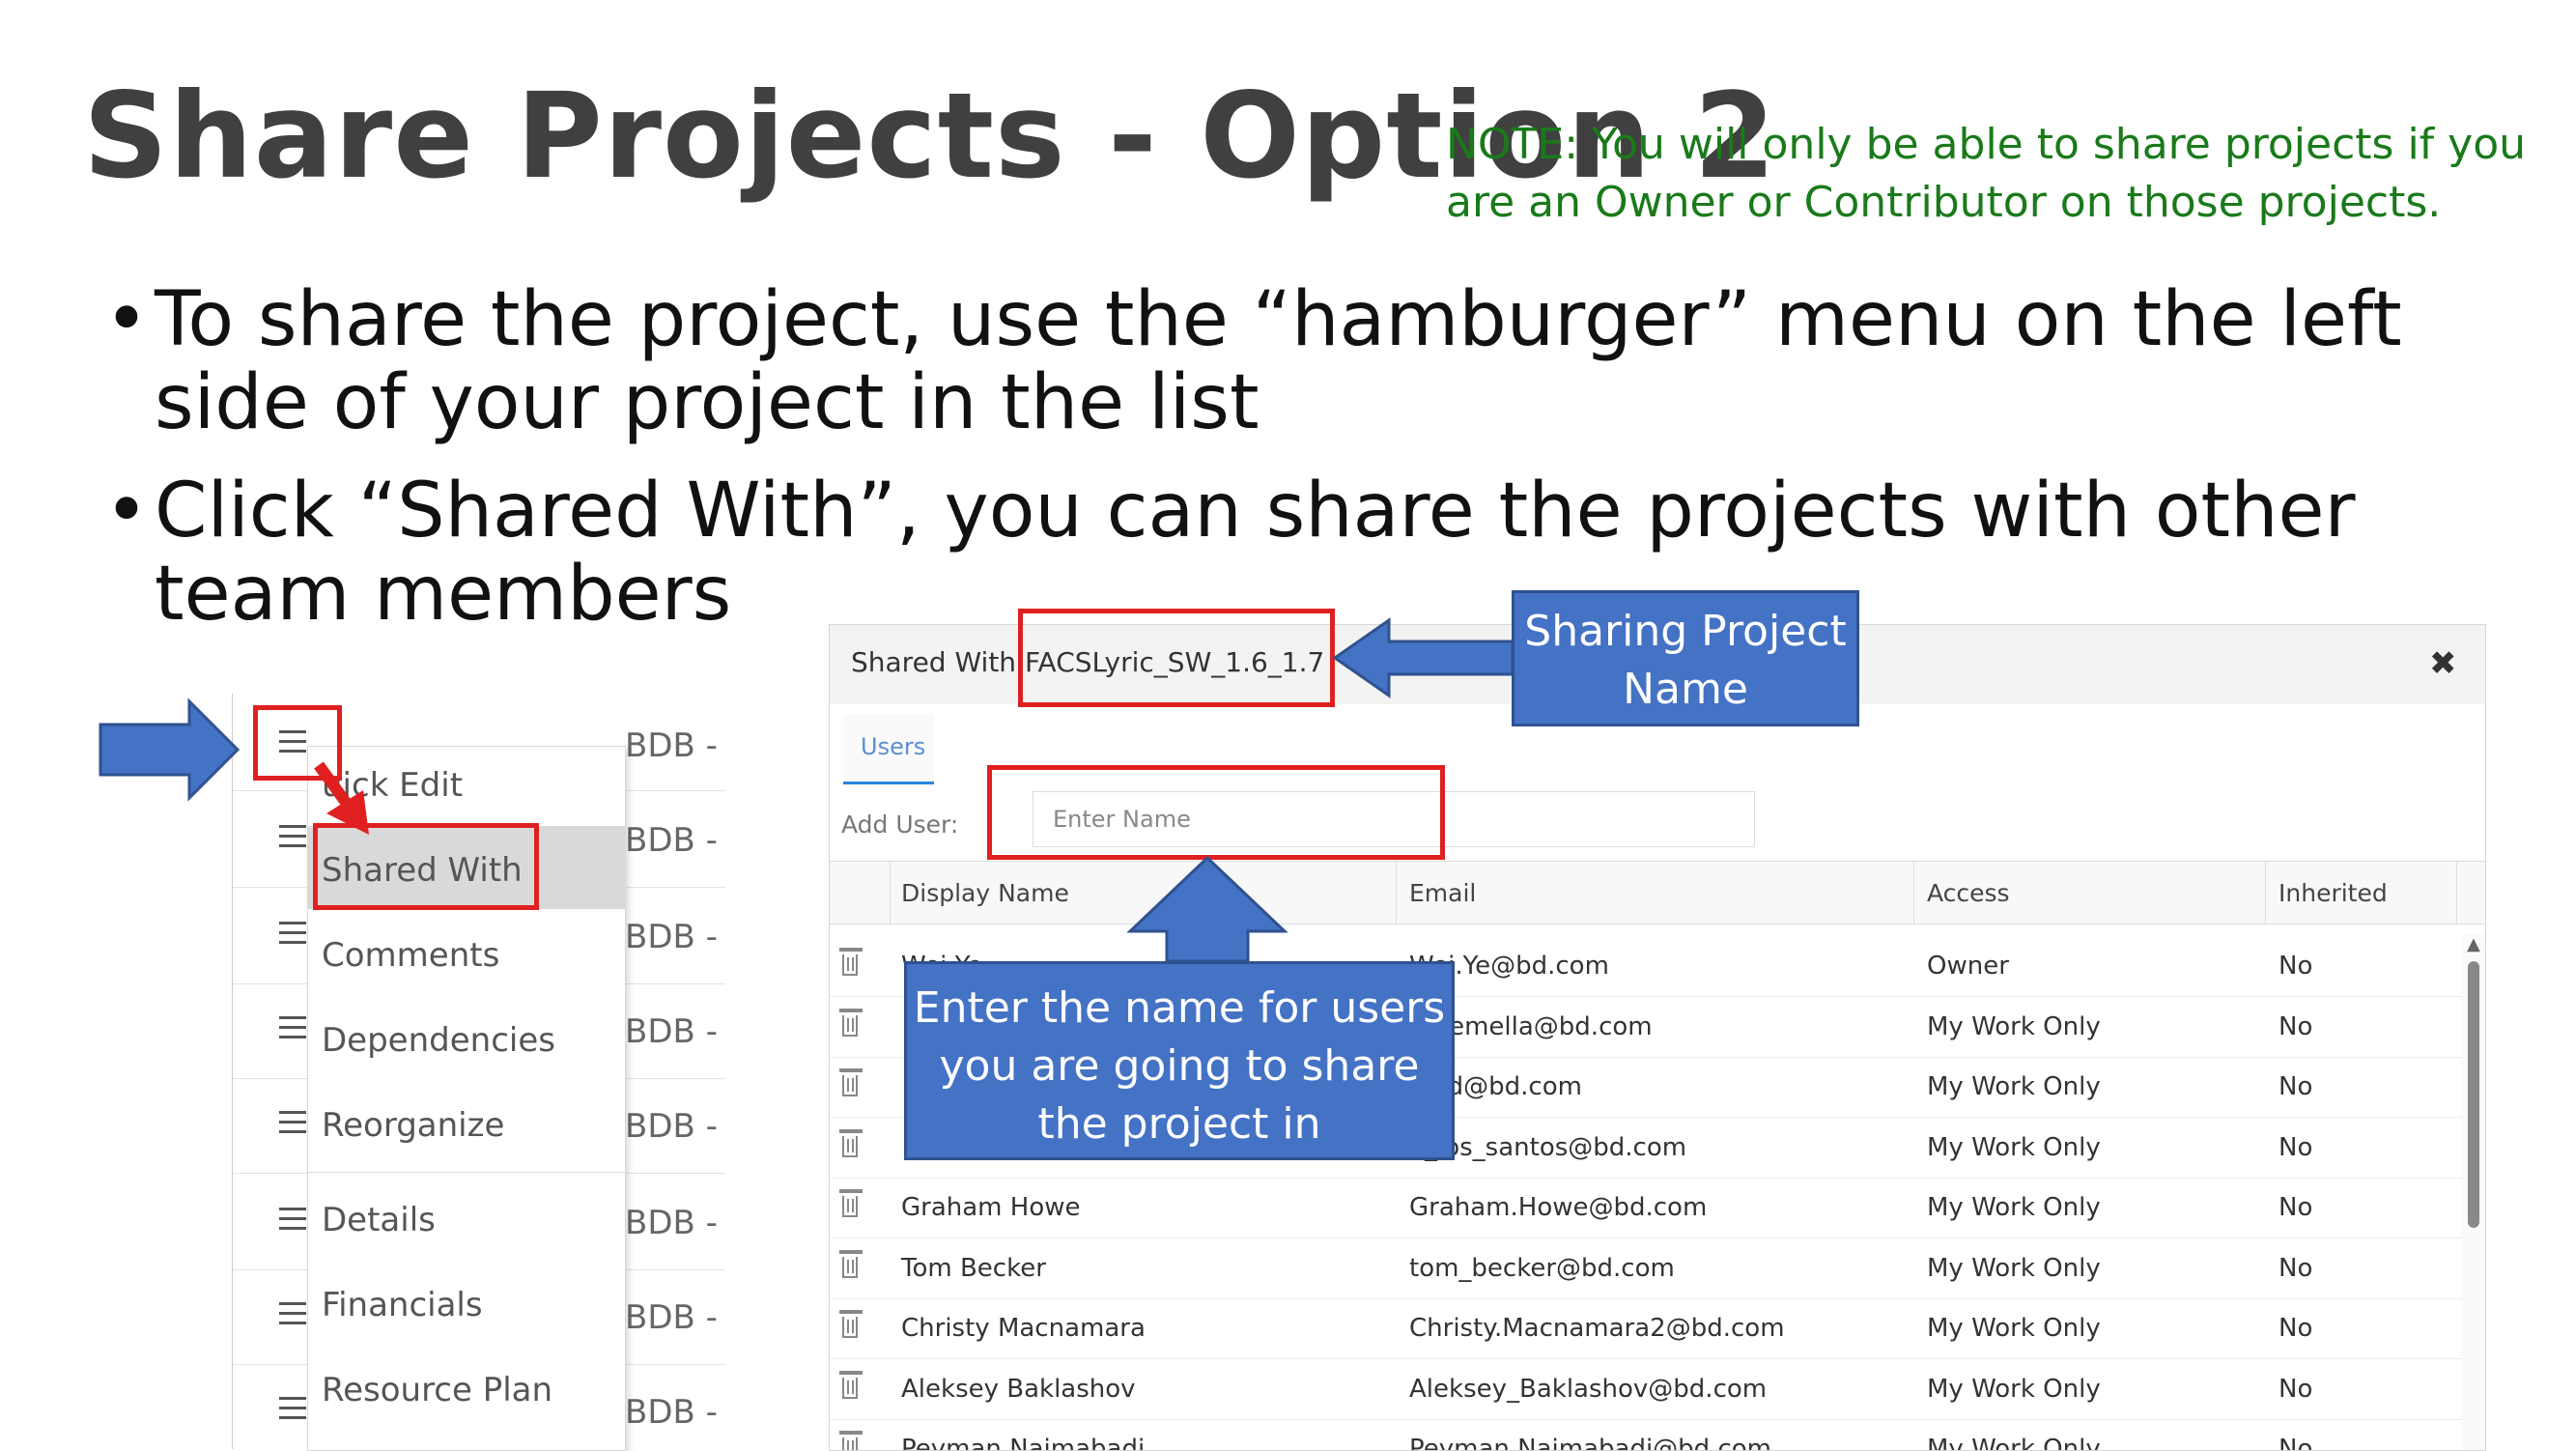  Describe the element at coordinates (426, 866) in the screenshot. I see `highlight-shared-with` at that location.